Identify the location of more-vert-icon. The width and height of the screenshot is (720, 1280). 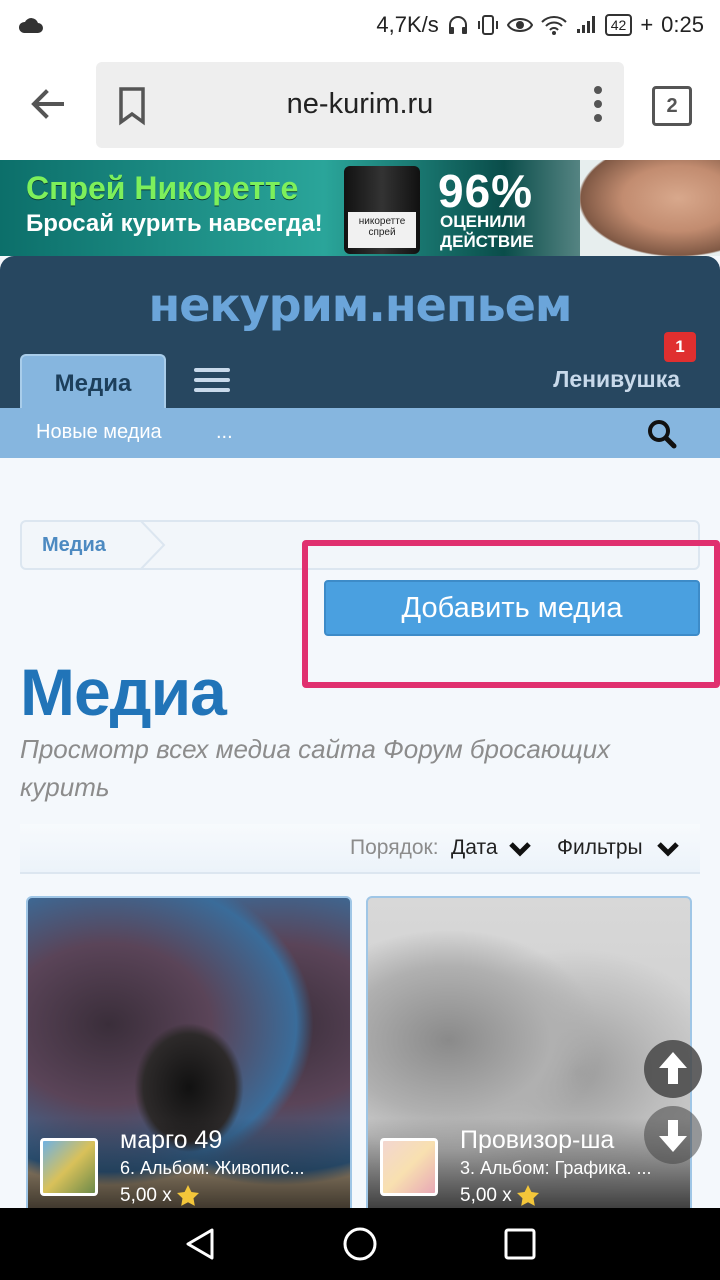
(598, 106).